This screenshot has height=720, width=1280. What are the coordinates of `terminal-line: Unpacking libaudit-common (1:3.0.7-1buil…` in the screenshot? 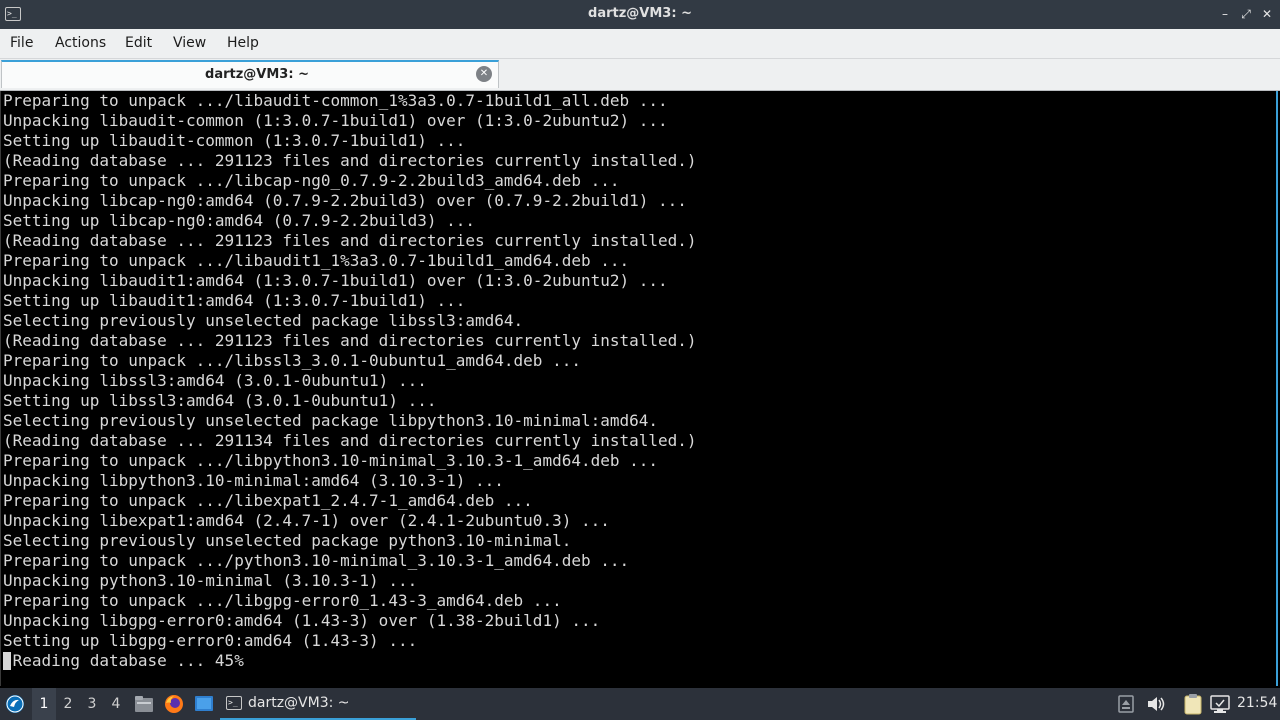 It's located at (335, 120).